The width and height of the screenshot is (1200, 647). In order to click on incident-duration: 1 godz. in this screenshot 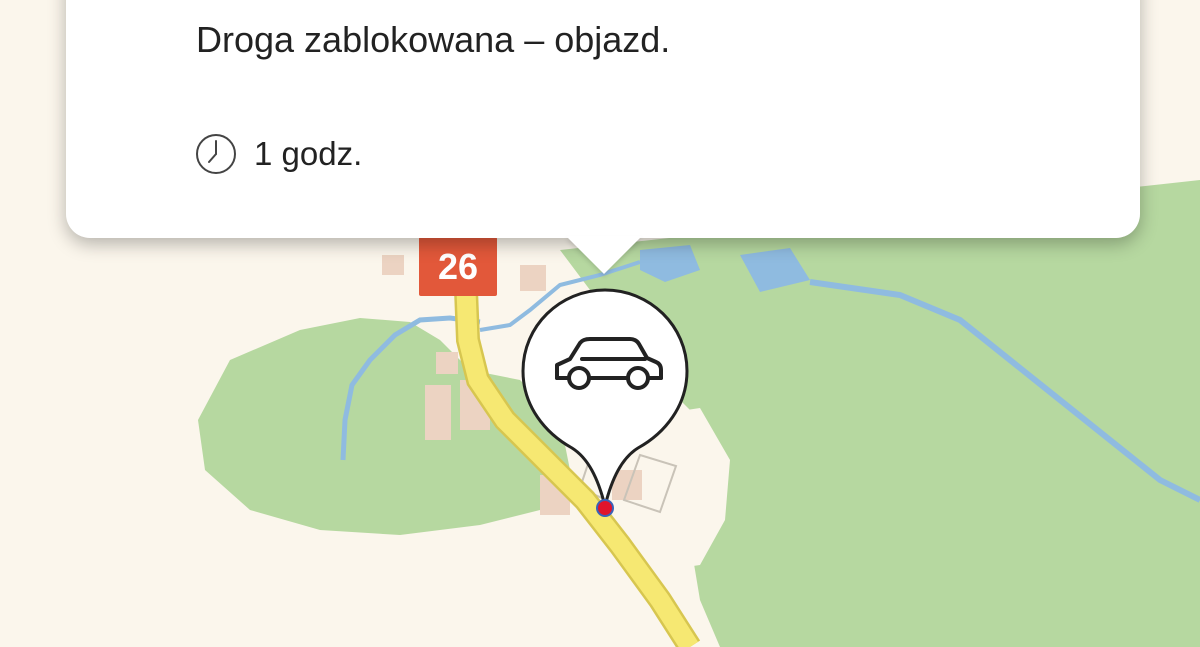, I will do `click(278, 154)`.